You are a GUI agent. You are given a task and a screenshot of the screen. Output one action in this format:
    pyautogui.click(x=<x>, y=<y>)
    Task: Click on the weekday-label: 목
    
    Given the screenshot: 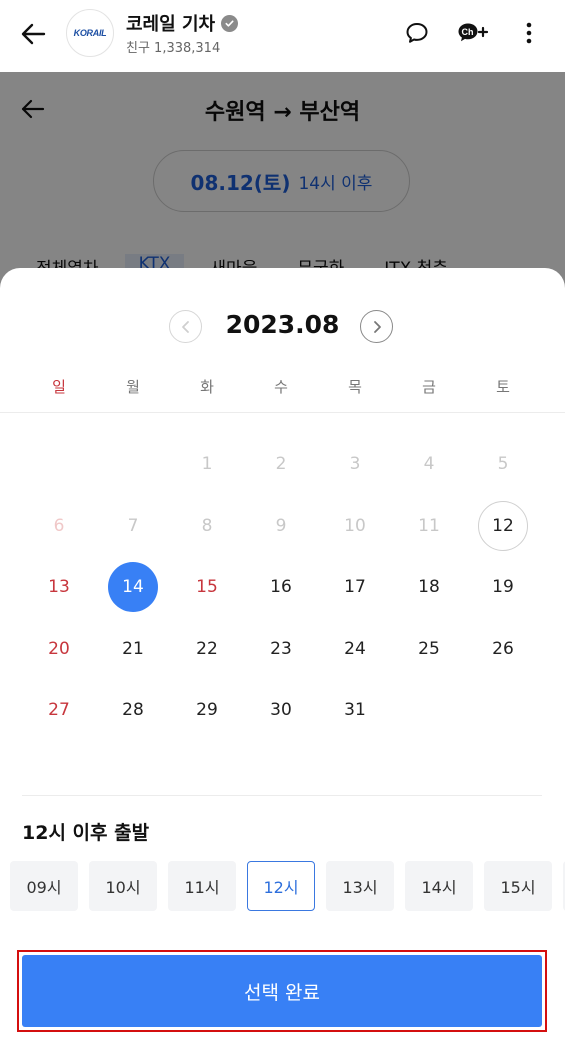 What is the action you would take?
    pyautogui.click(x=355, y=387)
    